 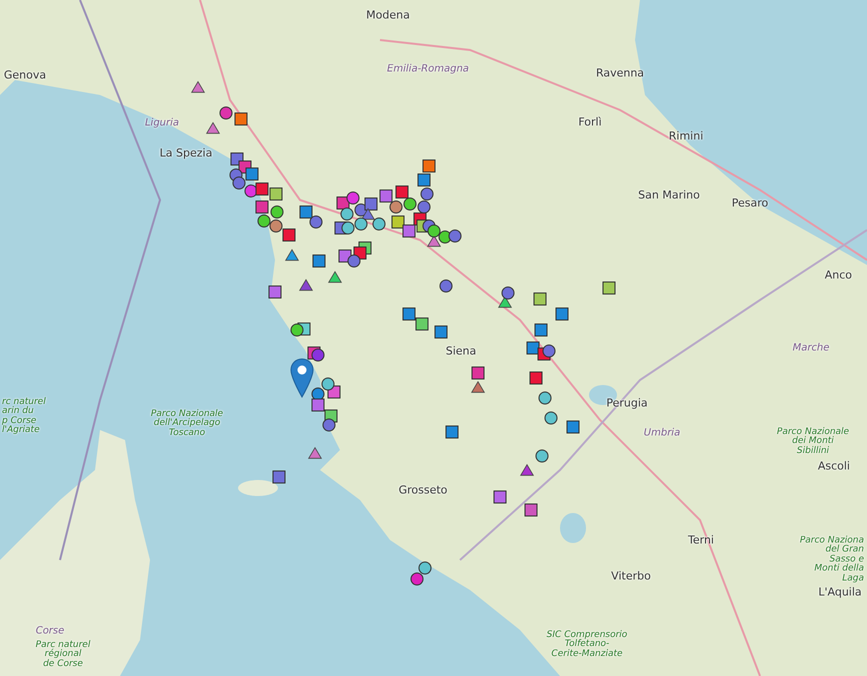 What do you see at coordinates (25, 76) in the screenshot?
I see `city-label: Genova` at bounding box center [25, 76].